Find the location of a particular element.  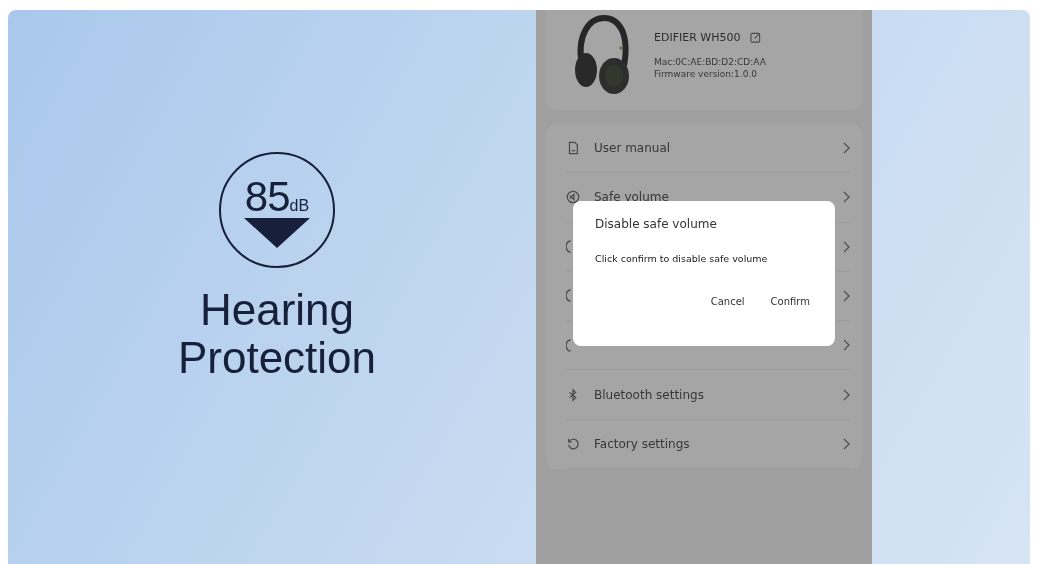

document-icon is located at coordinates (573, 148).